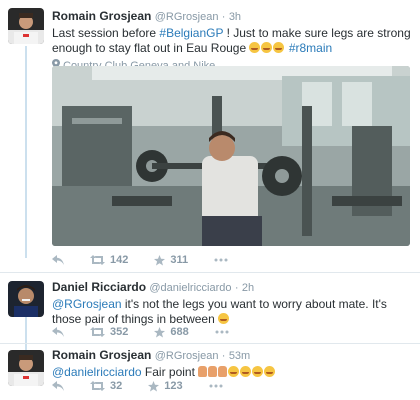 The width and height of the screenshot is (420, 400). What do you see at coordinates (310, 48) in the screenshot?
I see `hashtag-link: #r8main` at bounding box center [310, 48].